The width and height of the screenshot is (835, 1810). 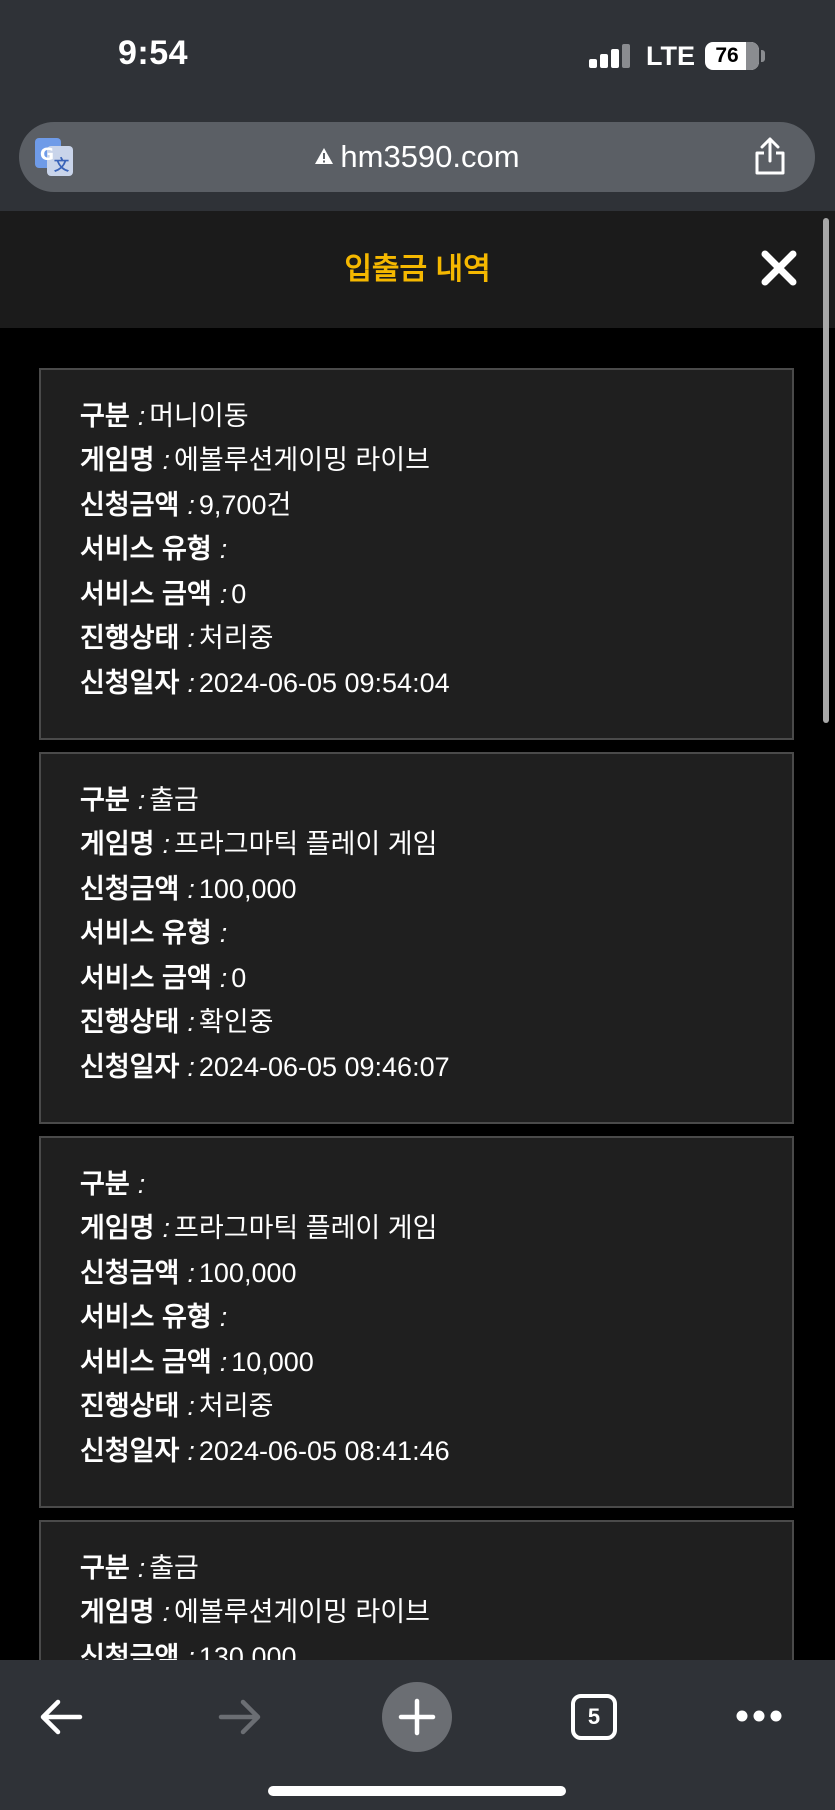 What do you see at coordinates (430, 156) in the screenshot?
I see `url-text: hm3590.com` at bounding box center [430, 156].